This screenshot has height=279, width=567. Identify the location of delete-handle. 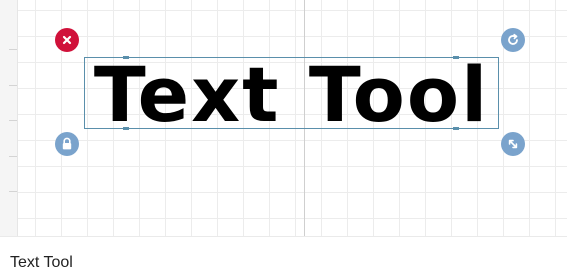
(67, 40).